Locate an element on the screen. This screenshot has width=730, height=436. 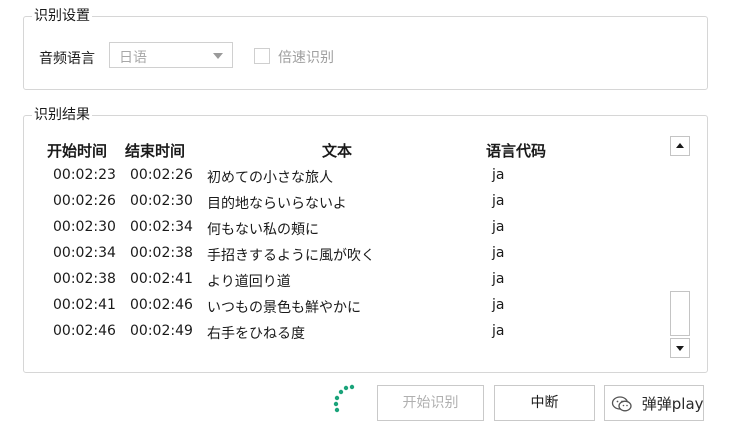
table-row: 00:02:26 00:02:30 目的地ならいらないよ ja is located at coordinates (344, 202).